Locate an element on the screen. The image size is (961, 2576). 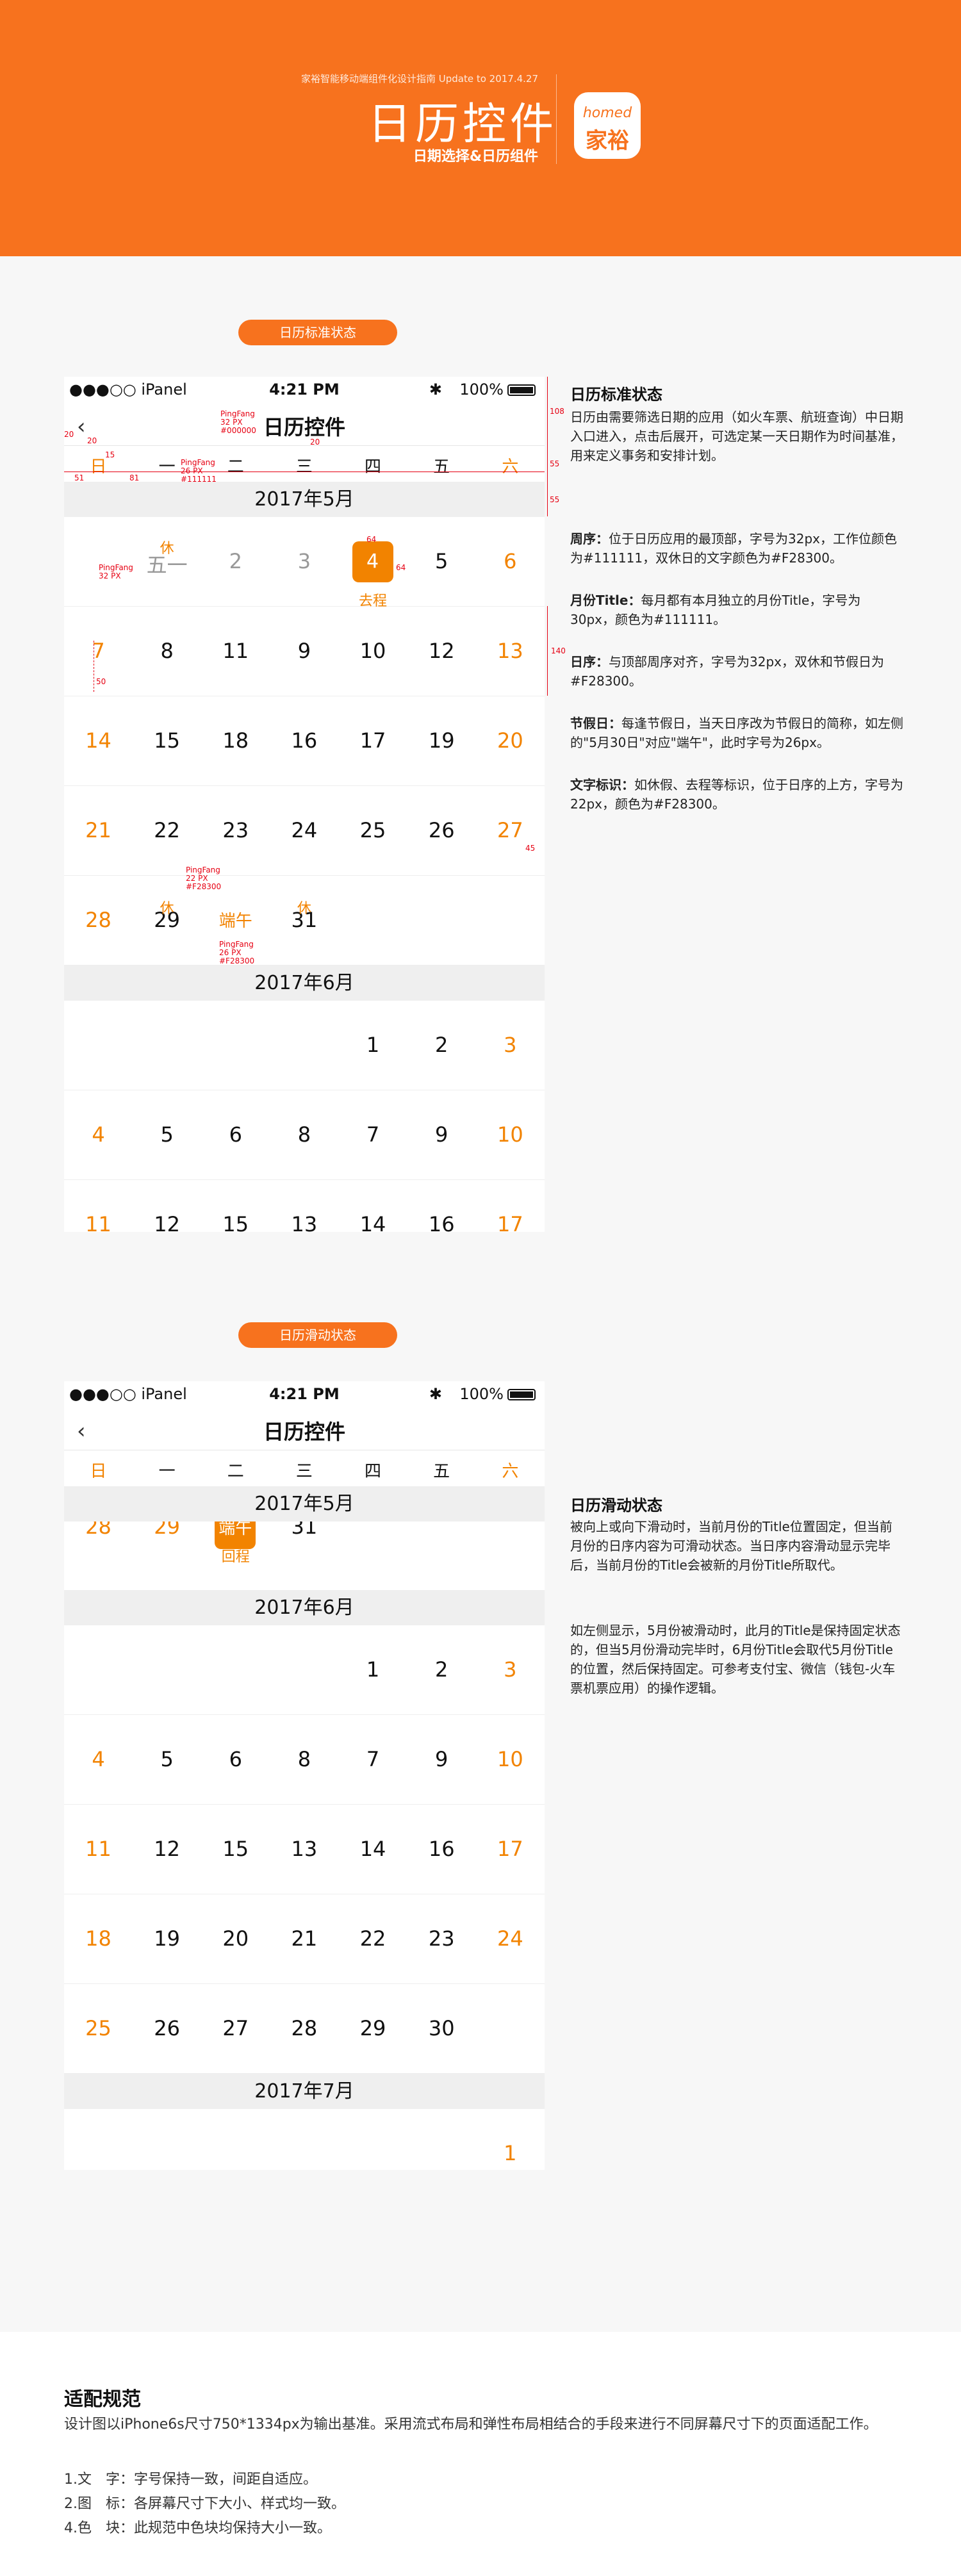
weekday-6: 六 is located at coordinates (511, 467).